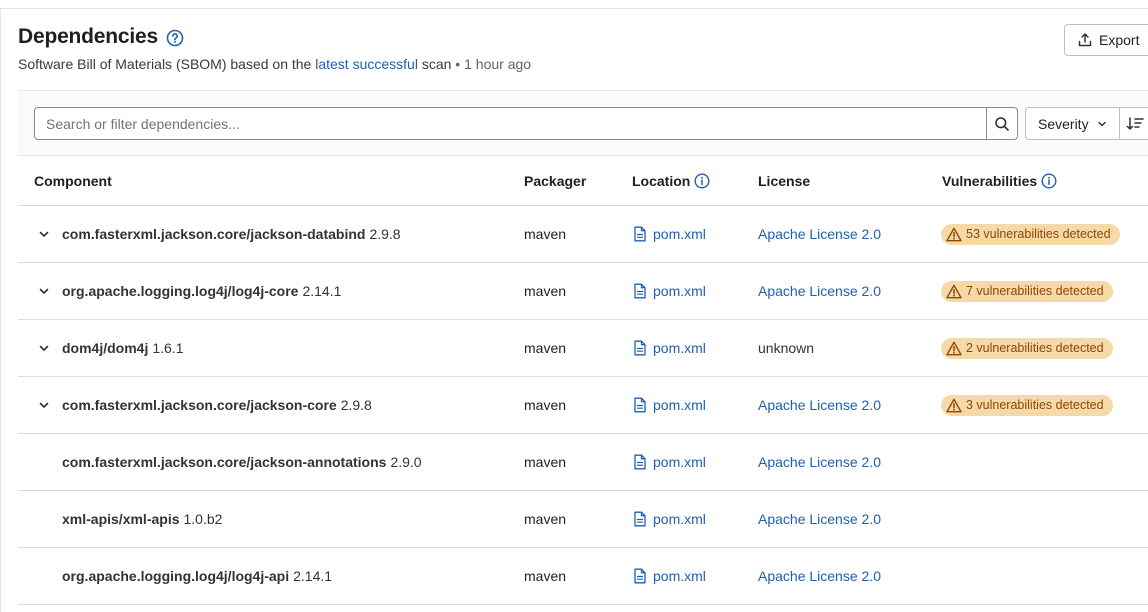 This screenshot has width=1148, height=612. I want to click on top-divider, so click(574, 8).